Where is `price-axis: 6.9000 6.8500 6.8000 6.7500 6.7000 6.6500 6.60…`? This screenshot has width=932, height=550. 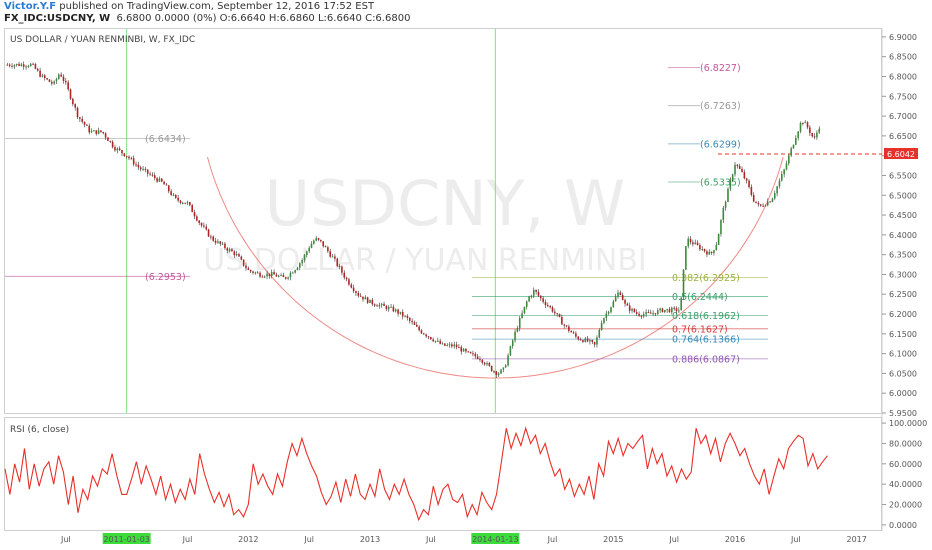 price-axis: 6.9000 6.8500 6.8000 6.7500 6.7000 6.6500 6.60… is located at coordinates (899, 225).